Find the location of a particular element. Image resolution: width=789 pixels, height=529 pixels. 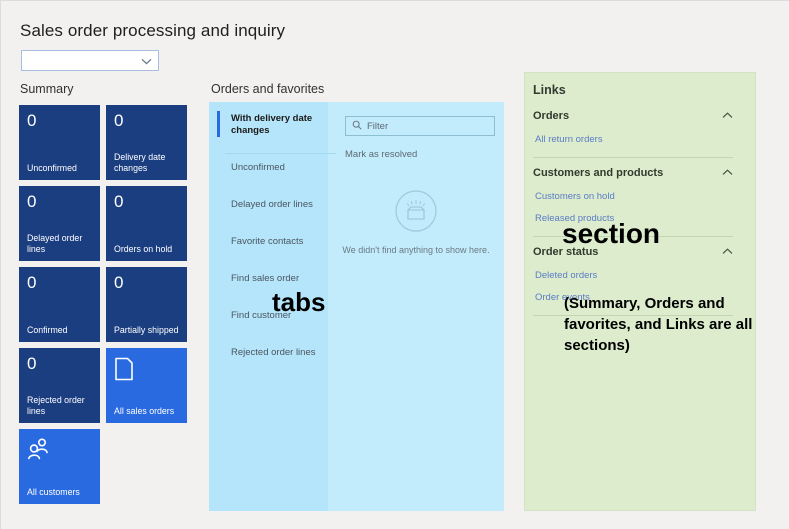

tile-label: Confirmed is located at coordinates (47, 330).